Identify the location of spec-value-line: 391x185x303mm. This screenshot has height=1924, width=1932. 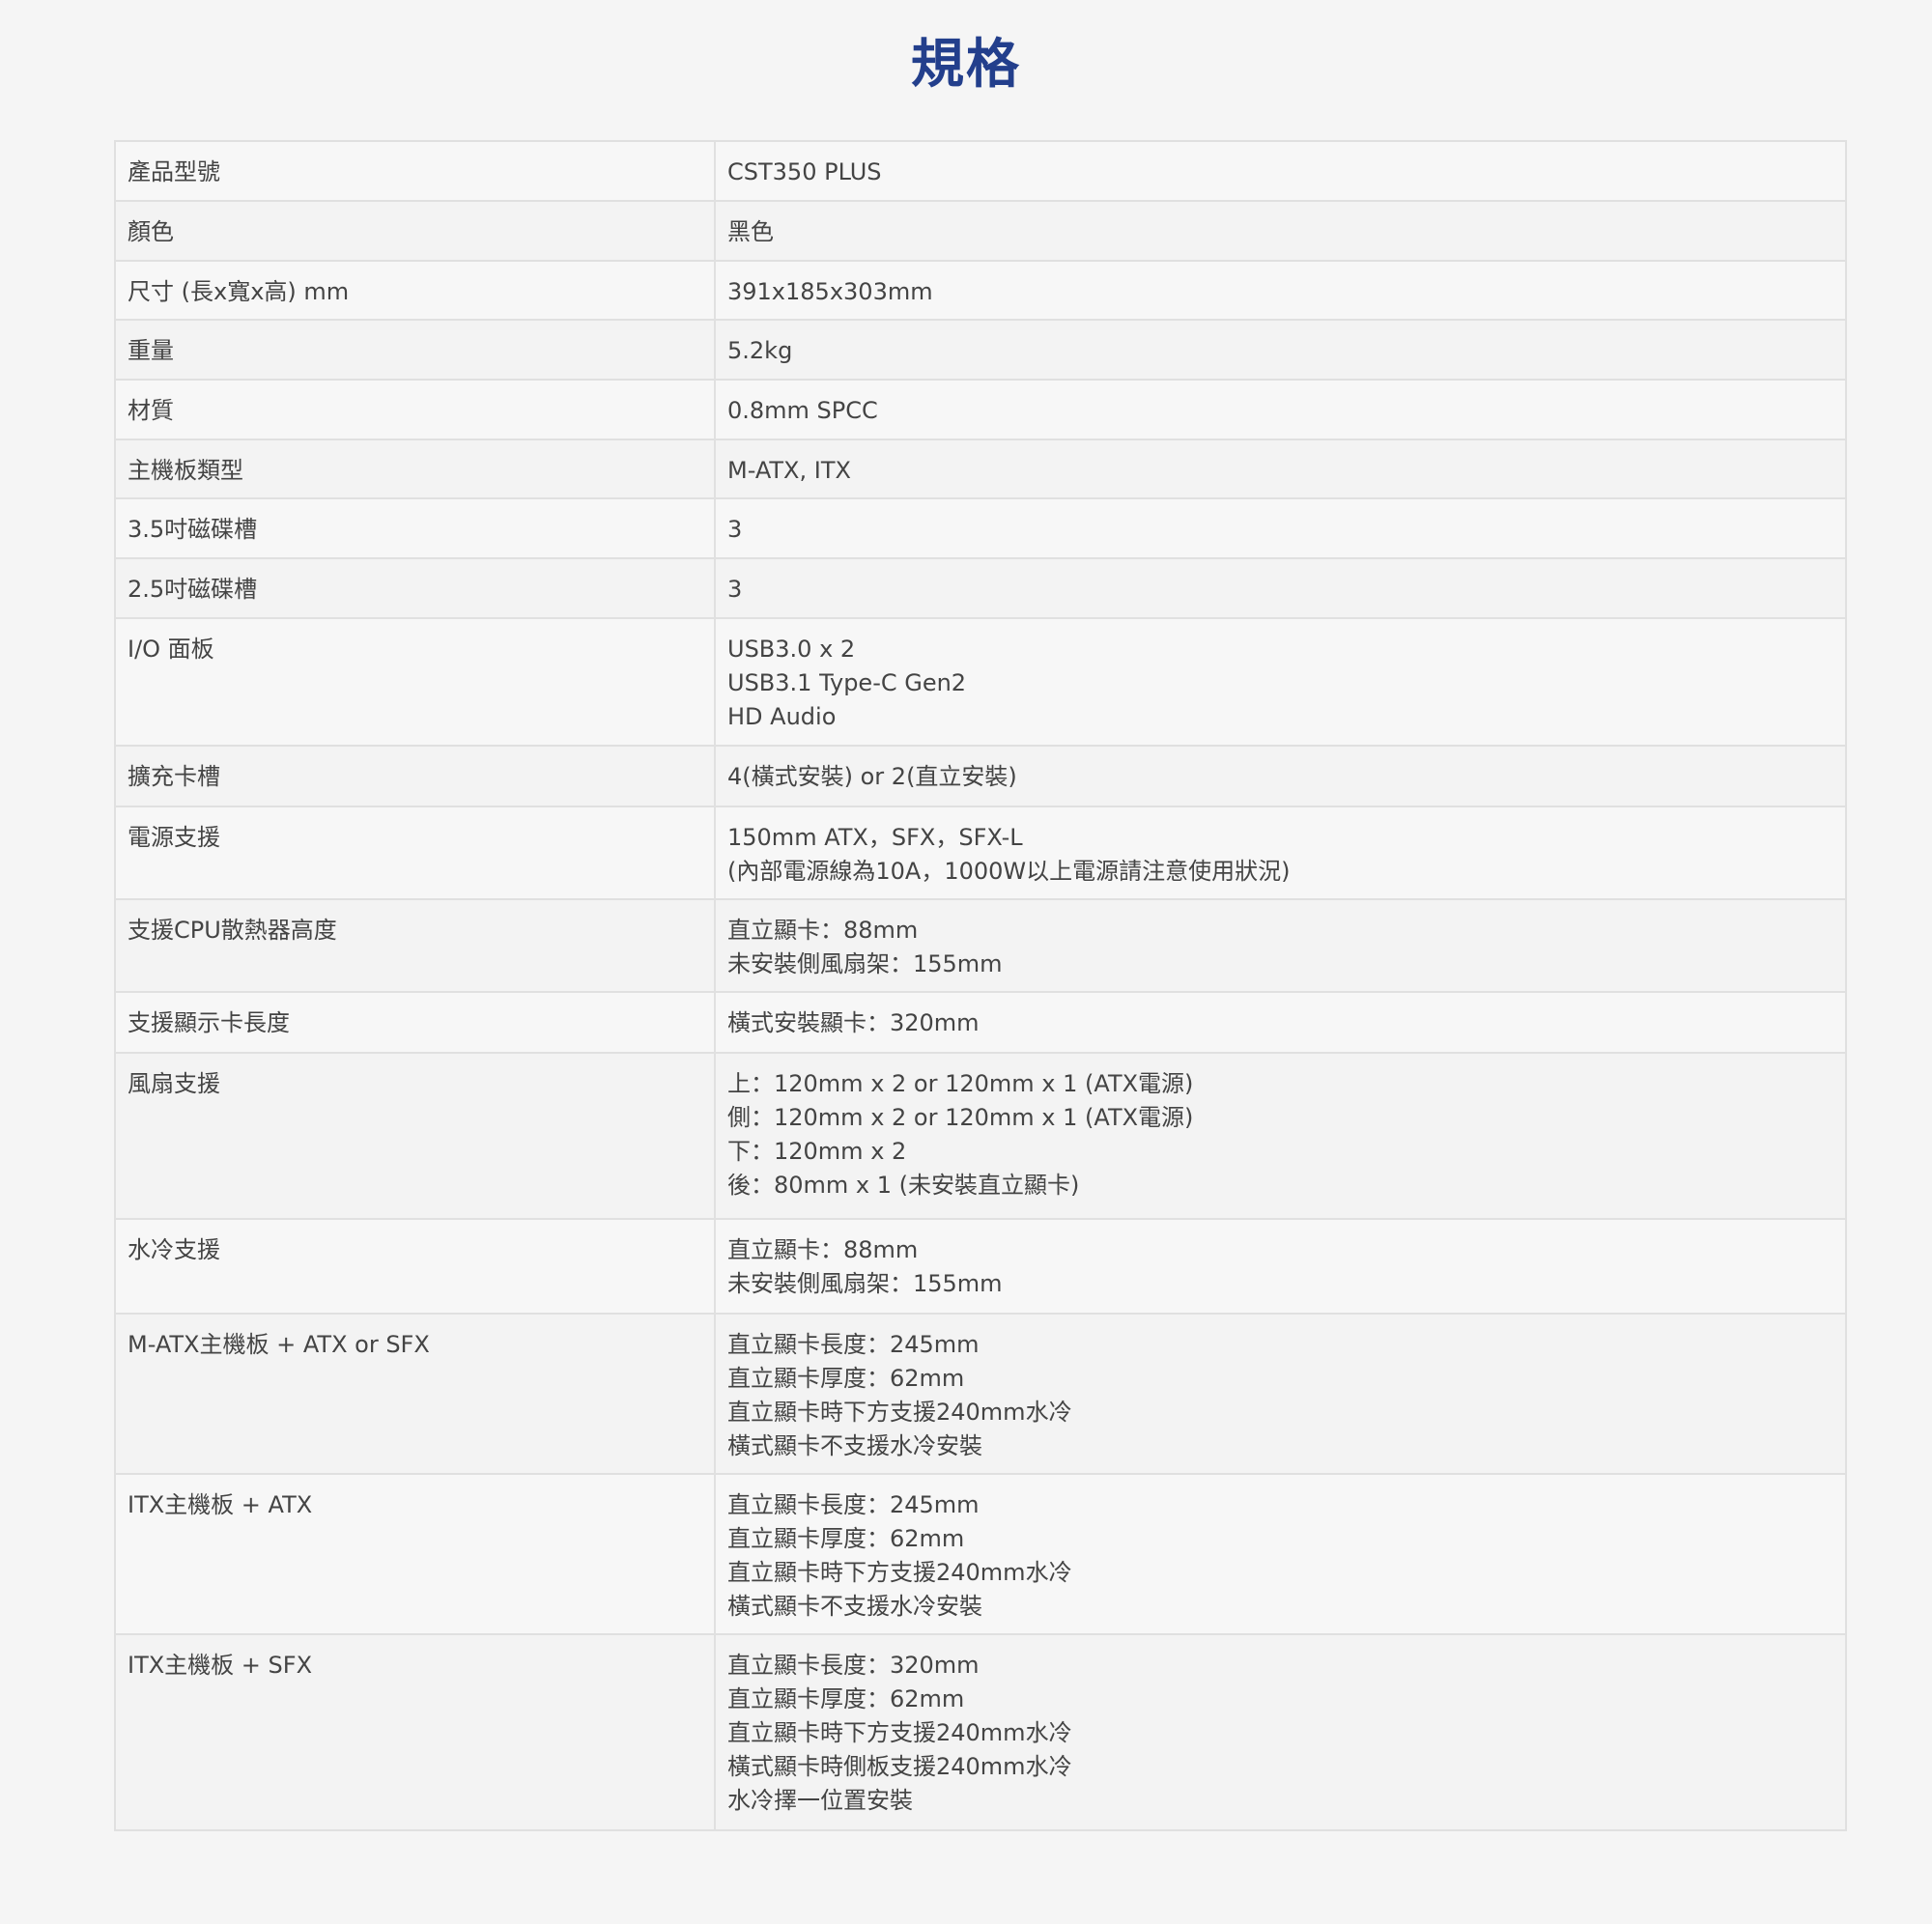
(830, 291).